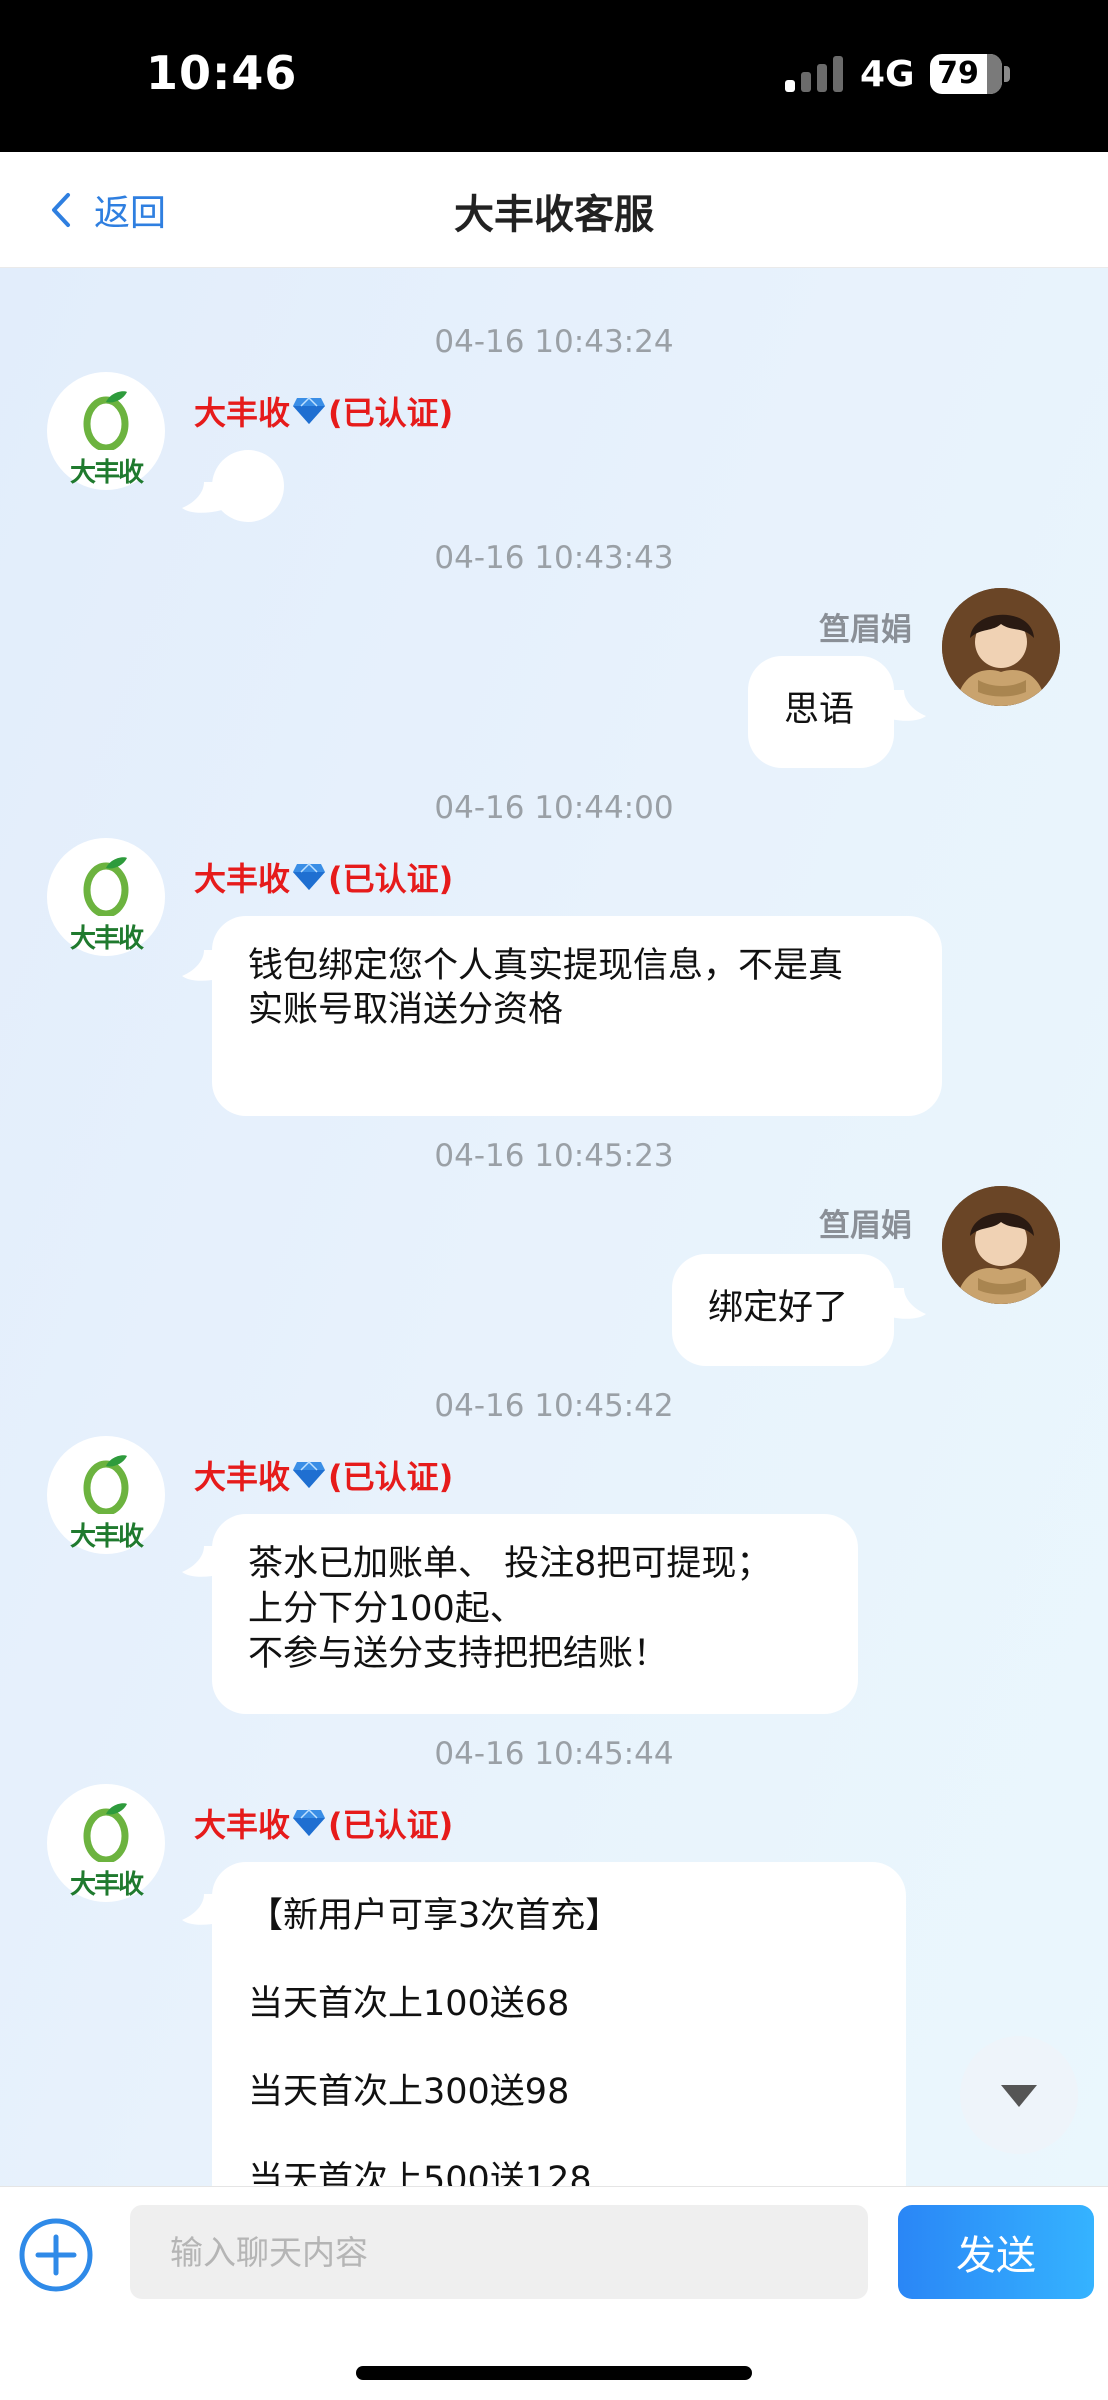  Describe the element at coordinates (499, 2252) in the screenshot. I see `chat-input` at that location.